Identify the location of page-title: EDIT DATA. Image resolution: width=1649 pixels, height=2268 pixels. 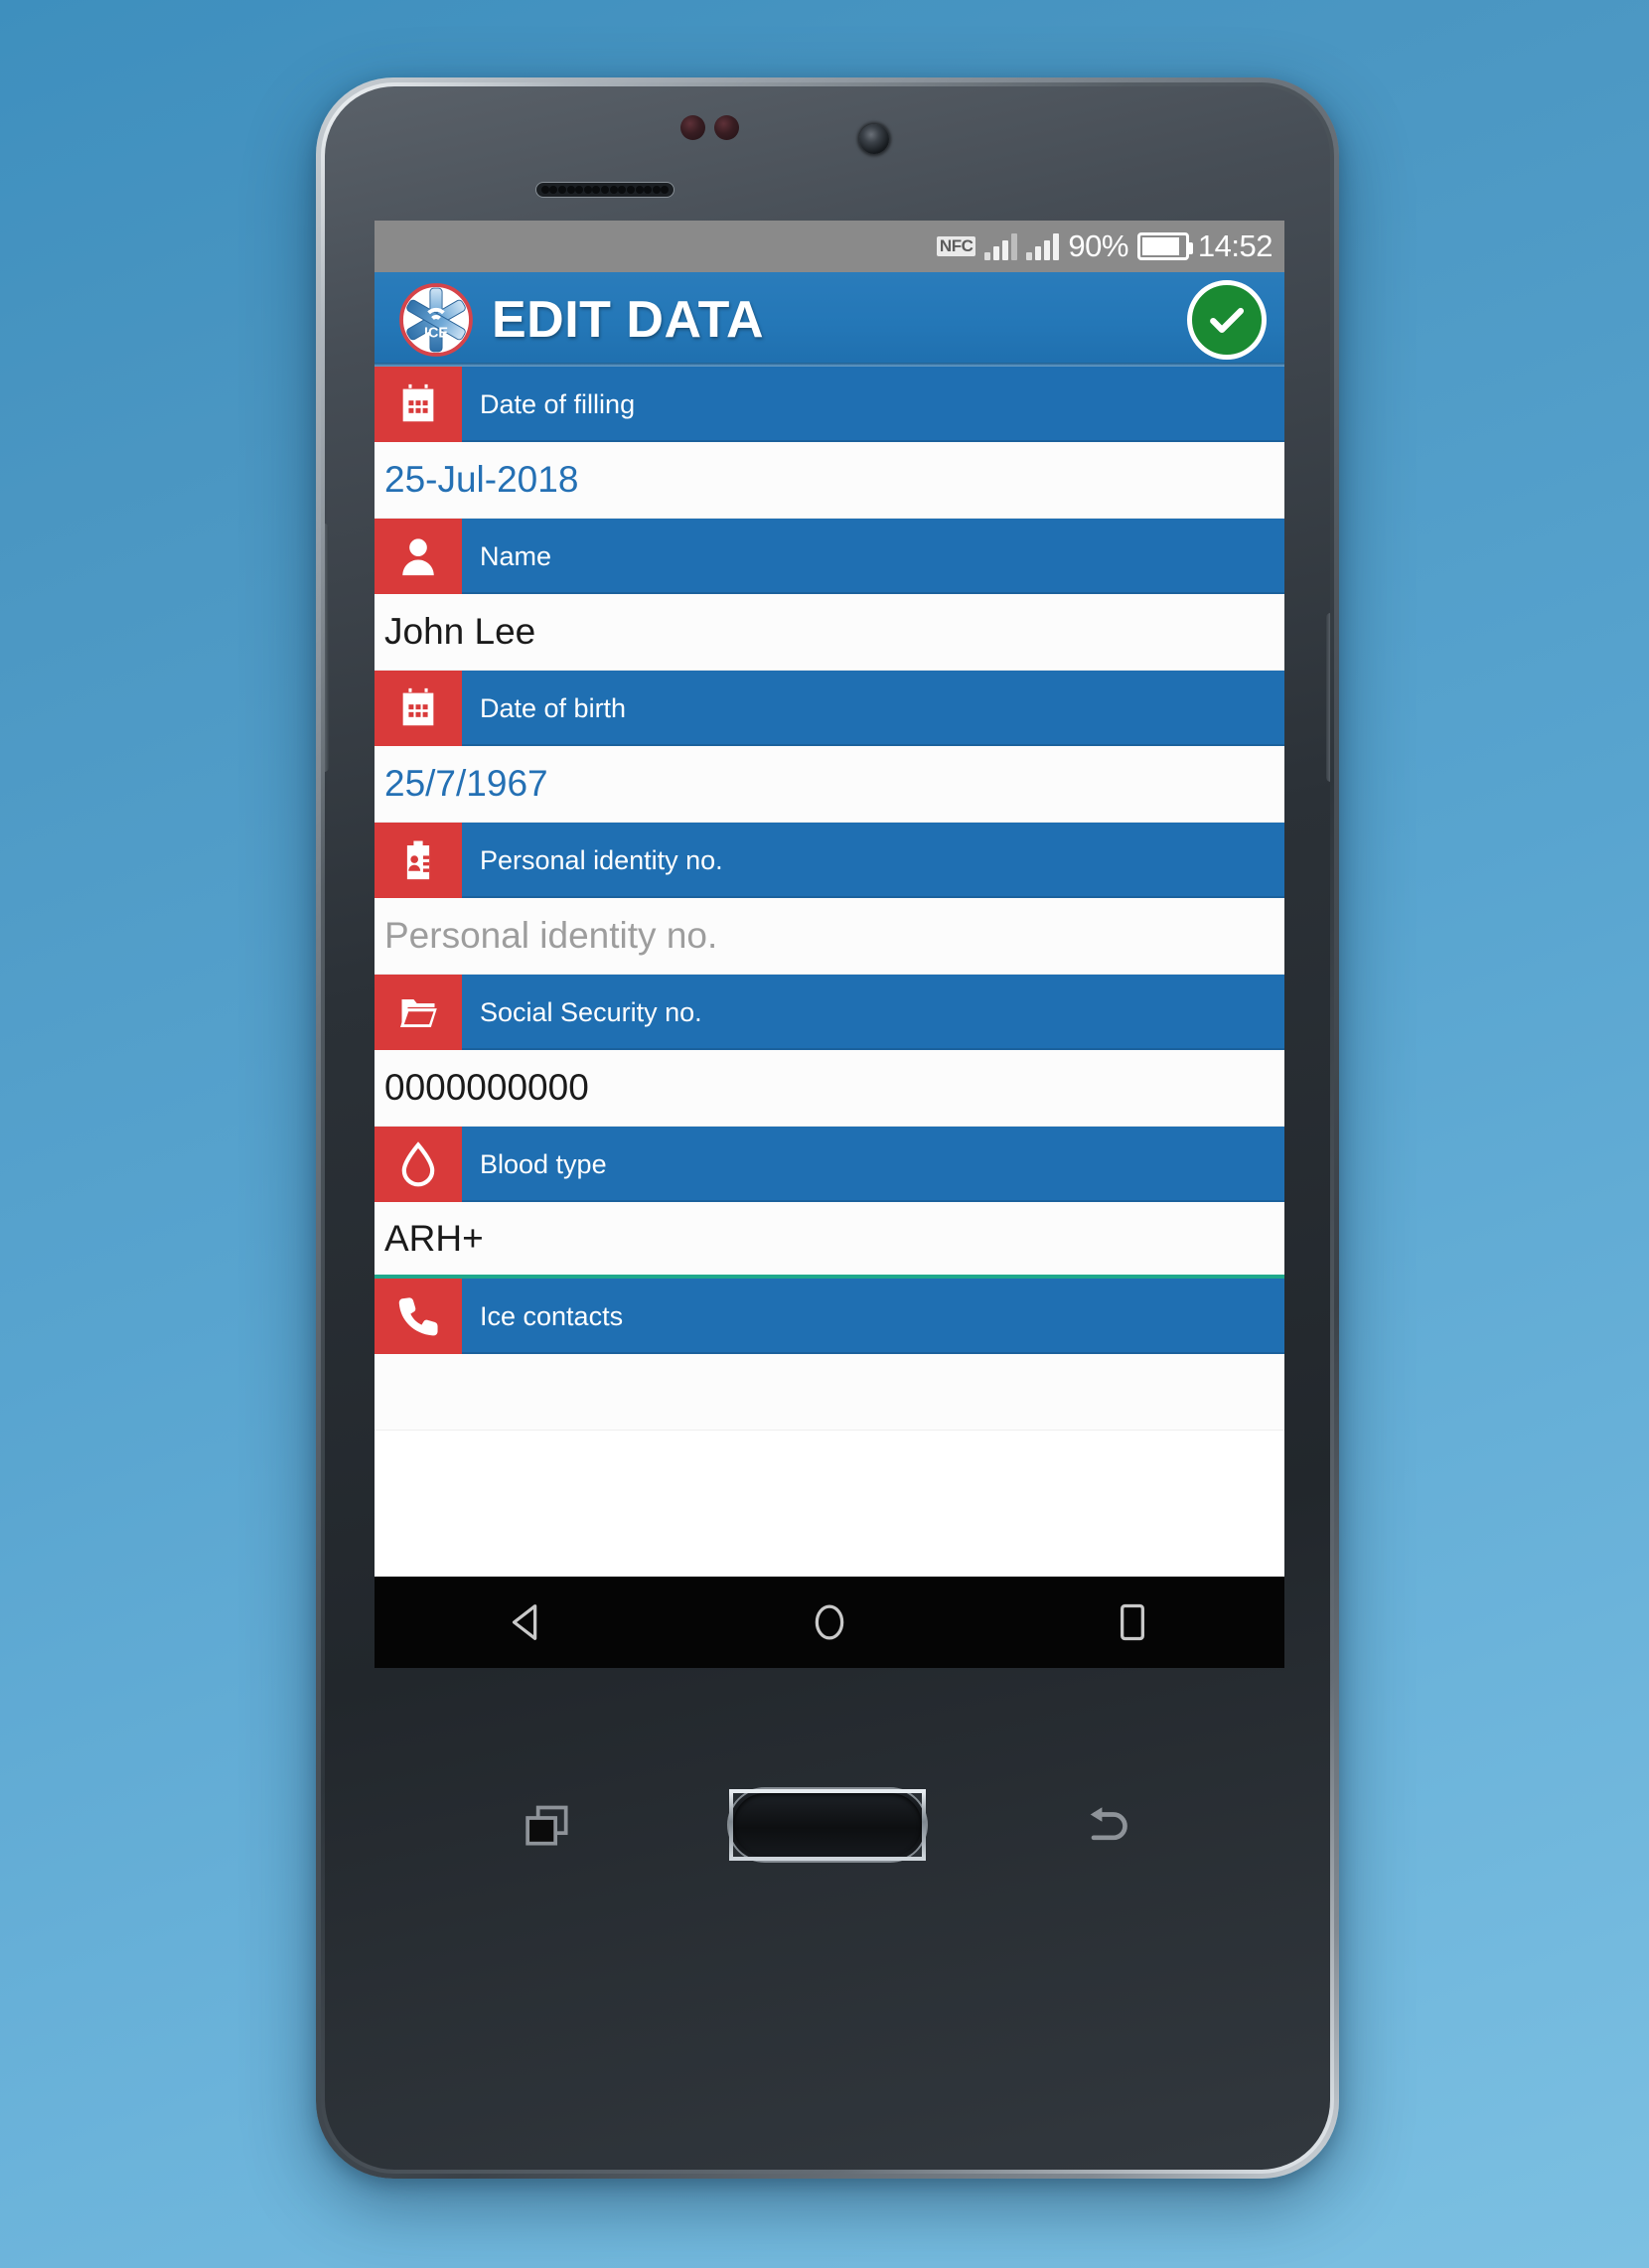
(628, 319).